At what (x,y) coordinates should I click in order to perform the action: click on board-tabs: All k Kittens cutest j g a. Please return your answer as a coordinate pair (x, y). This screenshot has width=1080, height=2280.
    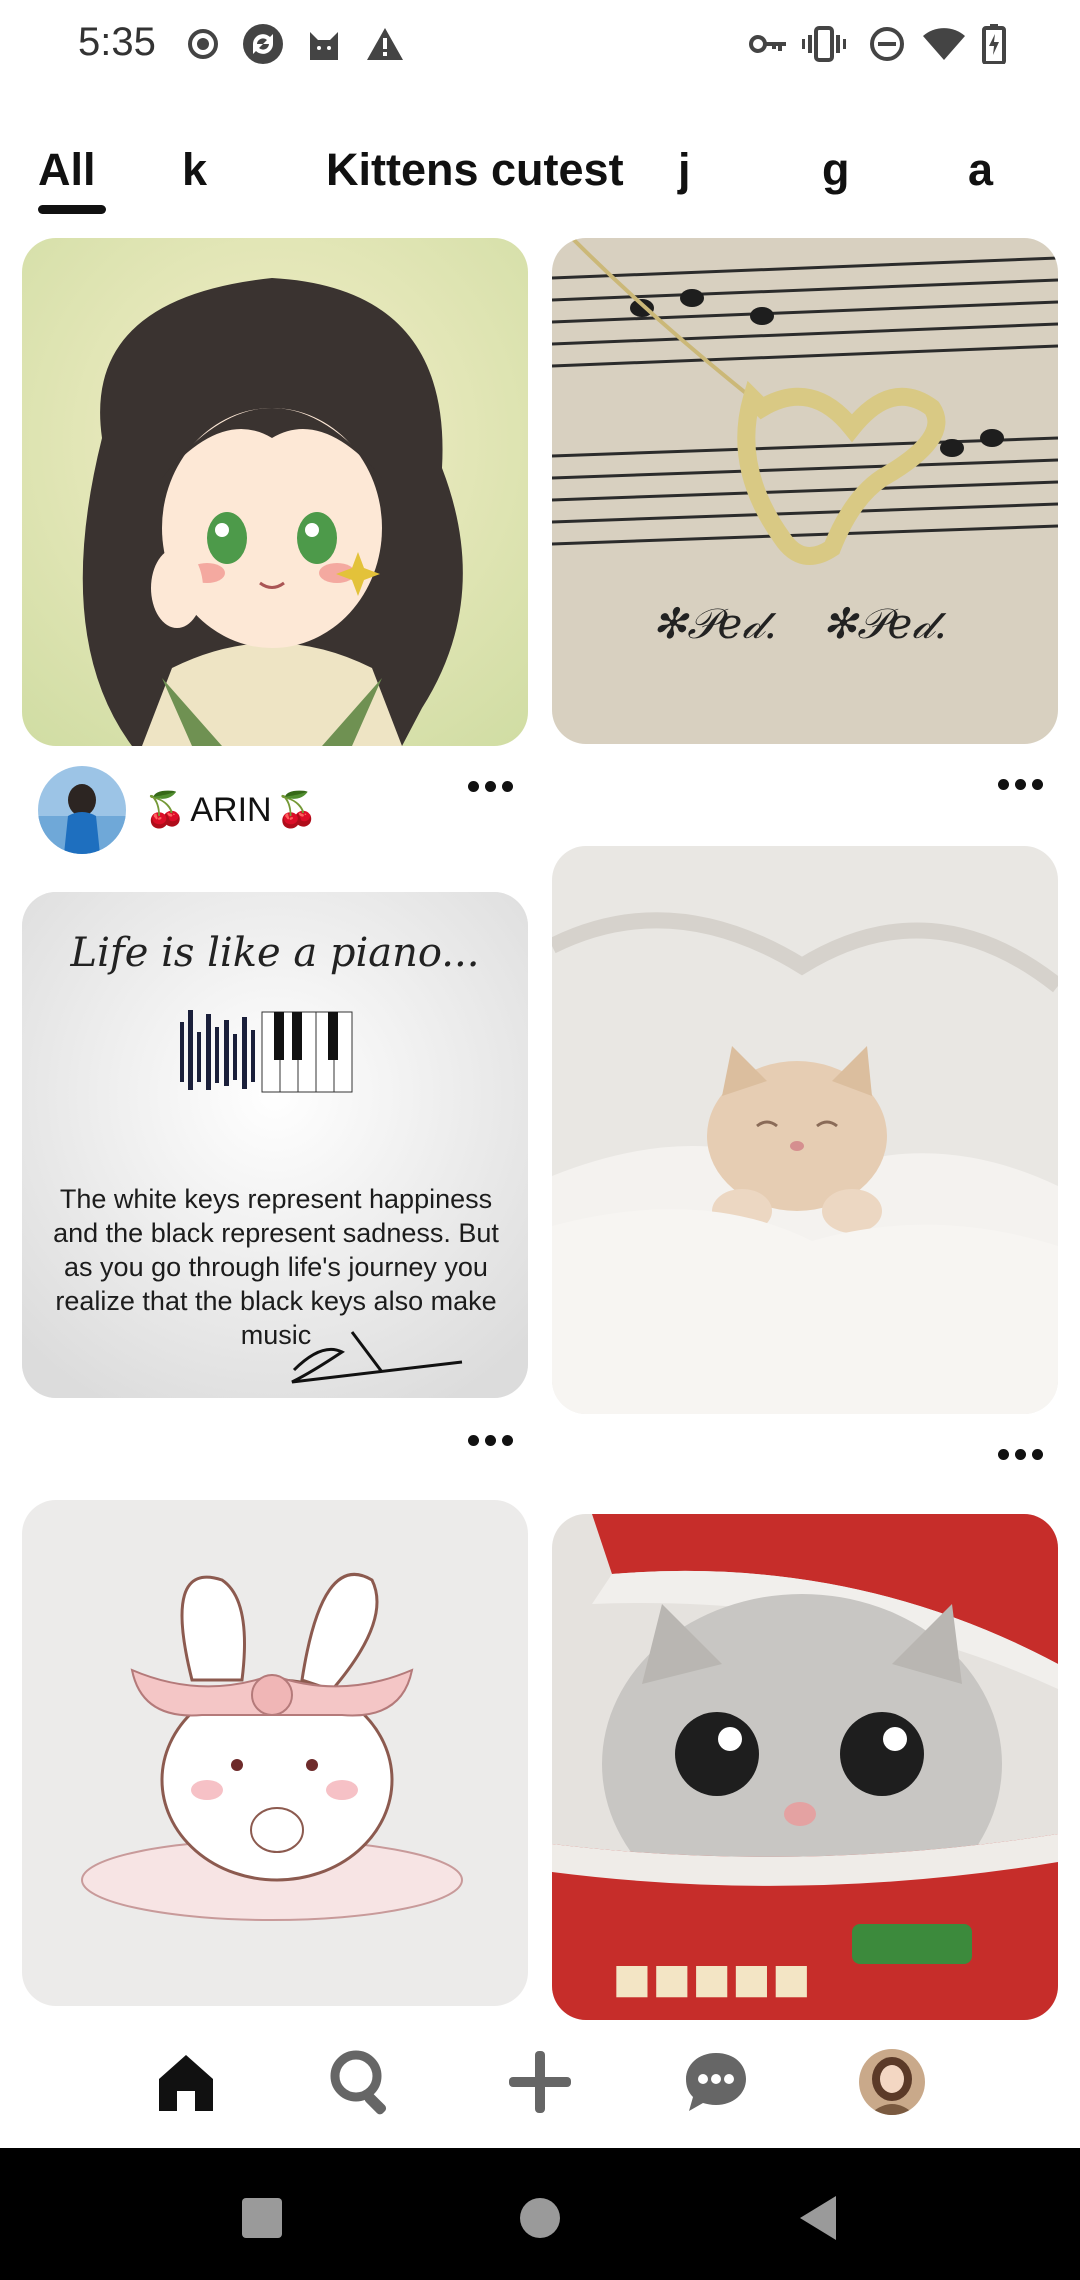
    Looking at the image, I should click on (540, 180).